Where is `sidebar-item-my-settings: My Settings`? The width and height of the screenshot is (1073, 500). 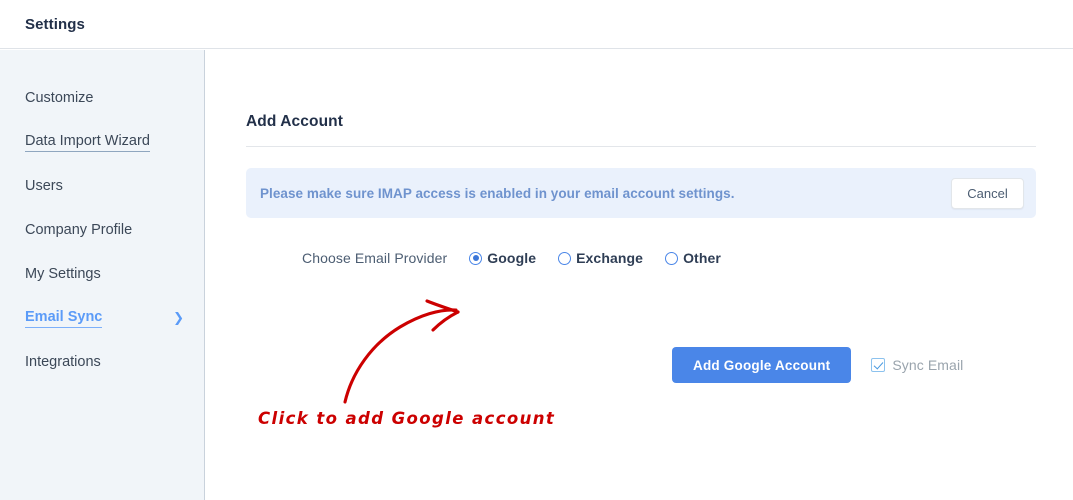 sidebar-item-my-settings: My Settings is located at coordinates (102, 274).